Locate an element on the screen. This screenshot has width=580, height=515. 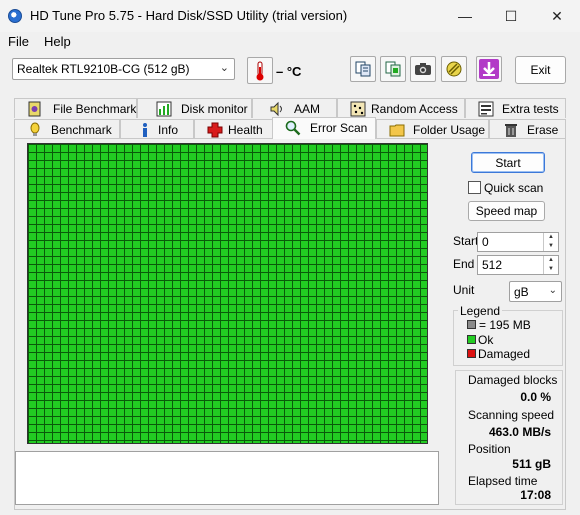
end-spinner: ▲ ▼ is located at coordinates (550, 265).